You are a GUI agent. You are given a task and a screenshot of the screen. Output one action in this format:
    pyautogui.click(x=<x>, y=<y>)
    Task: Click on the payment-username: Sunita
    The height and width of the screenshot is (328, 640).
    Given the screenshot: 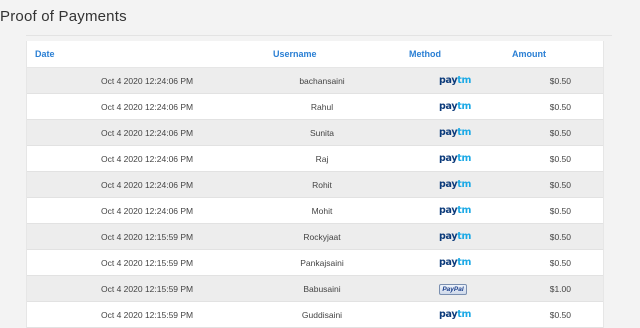 What is the action you would take?
    pyautogui.click(x=322, y=133)
    